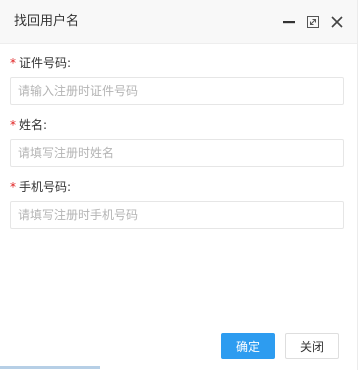  What do you see at coordinates (248, 346) in the screenshot?
I see `confirm-button: 确定` at bounding box center [248, 346].